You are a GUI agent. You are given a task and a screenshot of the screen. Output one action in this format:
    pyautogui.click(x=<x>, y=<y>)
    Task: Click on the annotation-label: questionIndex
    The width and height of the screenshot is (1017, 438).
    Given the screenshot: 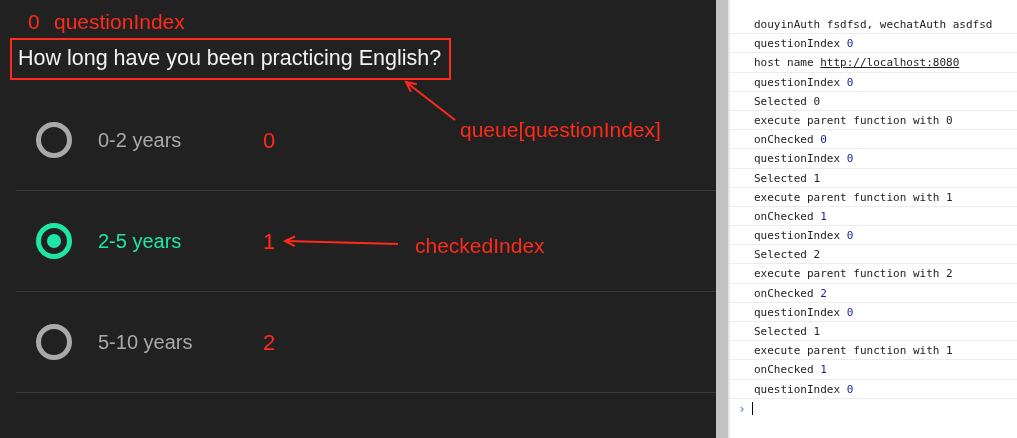 What is the action you would take?
    pyautogui.click(x=119, y=22)
    